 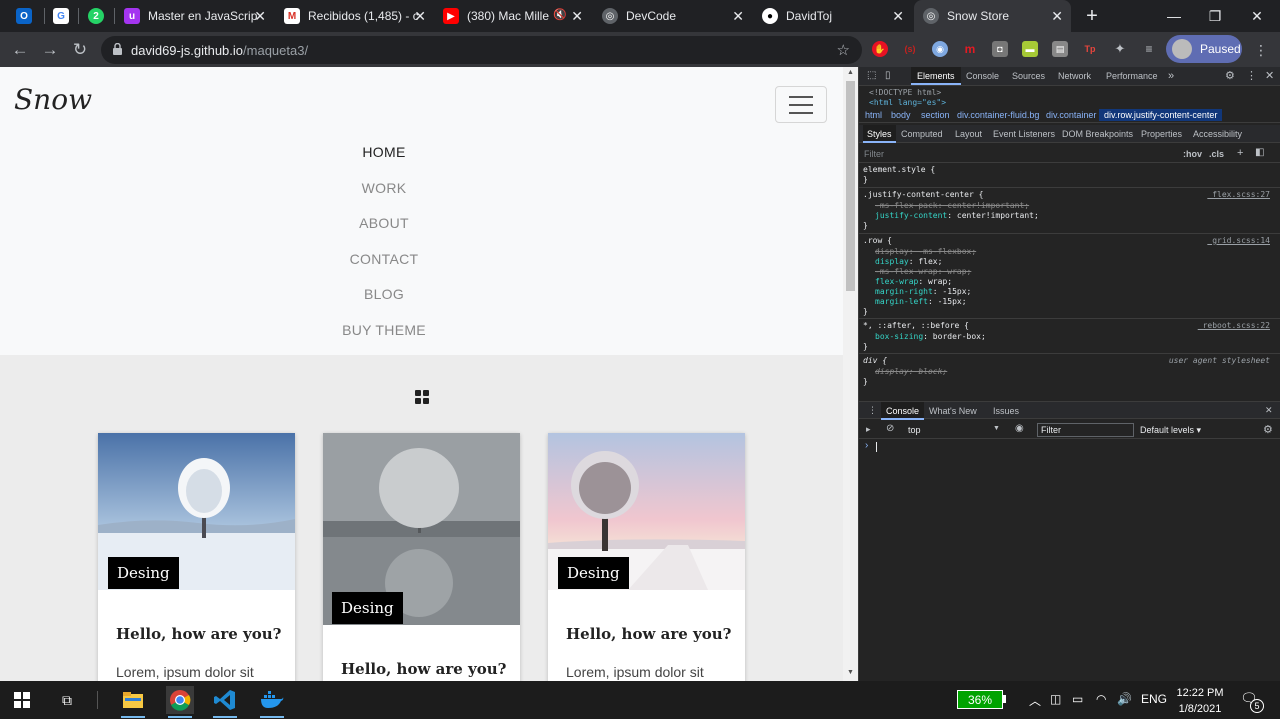 What do you see at coordinates (1035, 700) in the screenshot?
I see `show-hidden-icons-chevron-icon: ︿` at bounding box center [1035, 700].